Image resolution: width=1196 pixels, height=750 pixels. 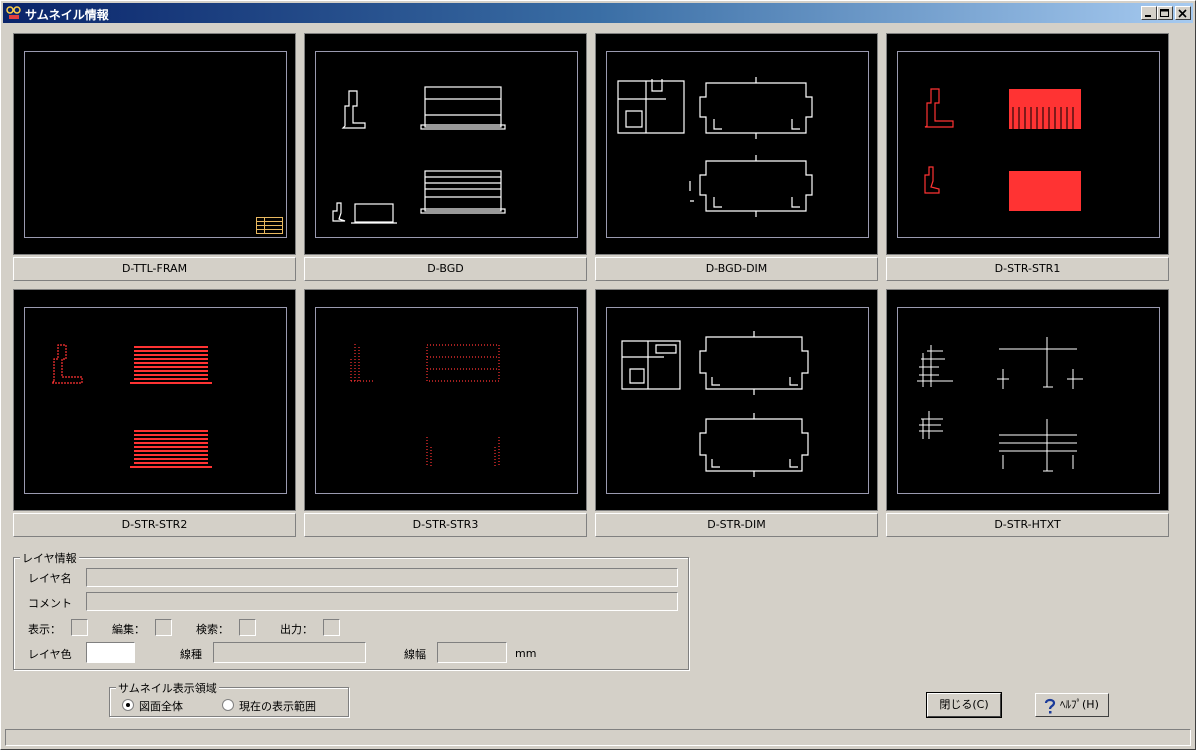 What do you see at coordinates (247, 627) in the screenshot?
I see `search-checkbox` at bounding box center [247, 627].